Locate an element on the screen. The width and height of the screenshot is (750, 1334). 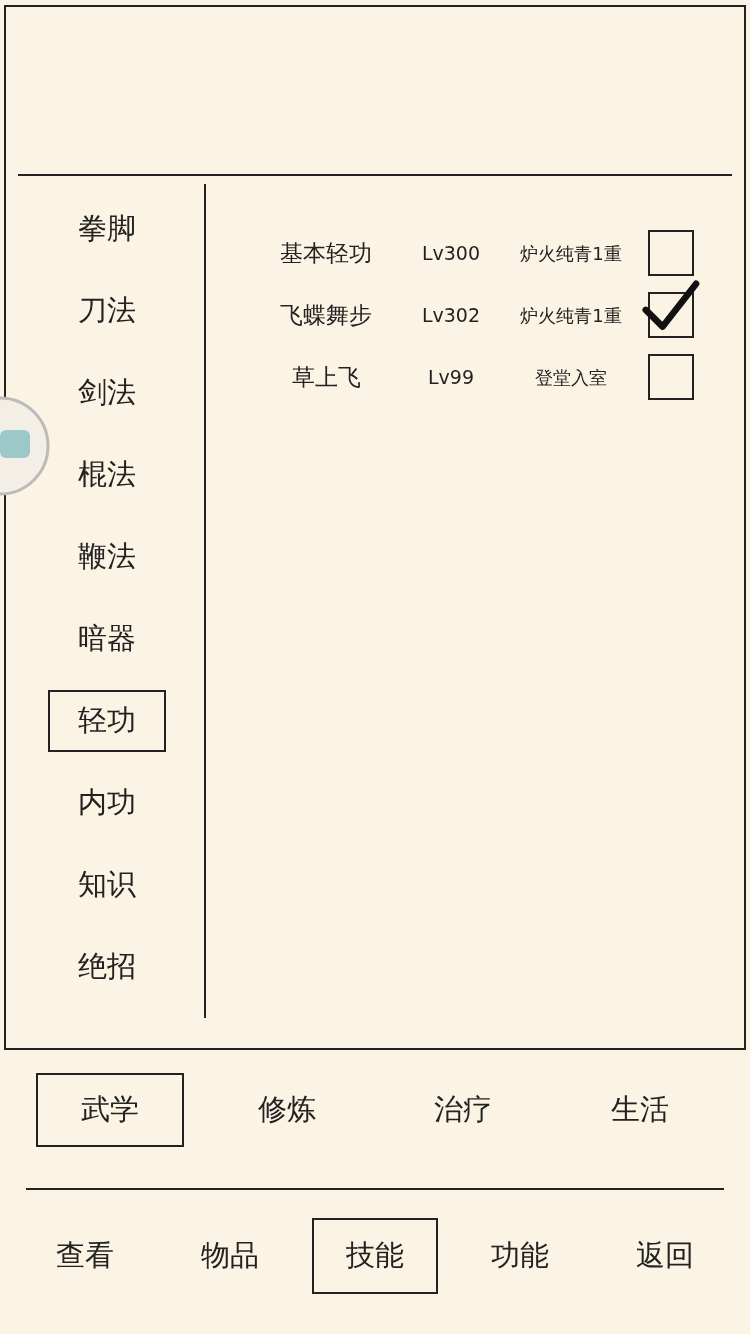
skill-rank: 登堂入室 is located at coordinates (571, 377).